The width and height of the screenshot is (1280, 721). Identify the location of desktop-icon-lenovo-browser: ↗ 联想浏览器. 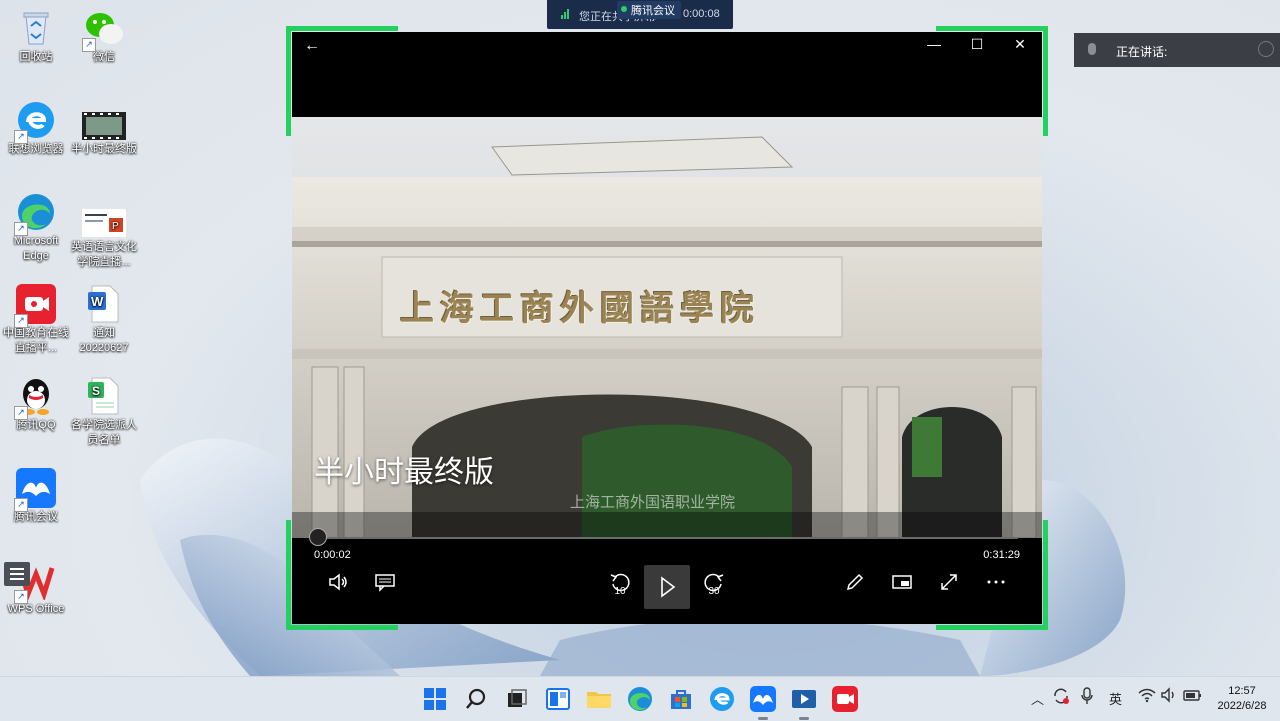
(36, 128).